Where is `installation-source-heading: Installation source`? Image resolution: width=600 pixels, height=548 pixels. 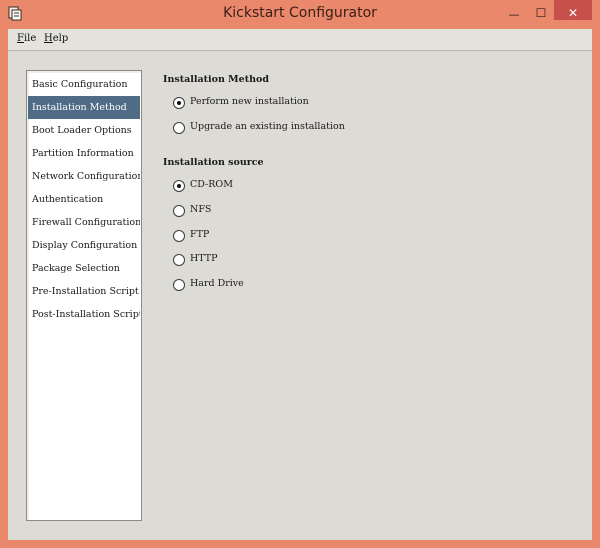
installation-source-heading: Installation source is located at coordinates (213, 162).